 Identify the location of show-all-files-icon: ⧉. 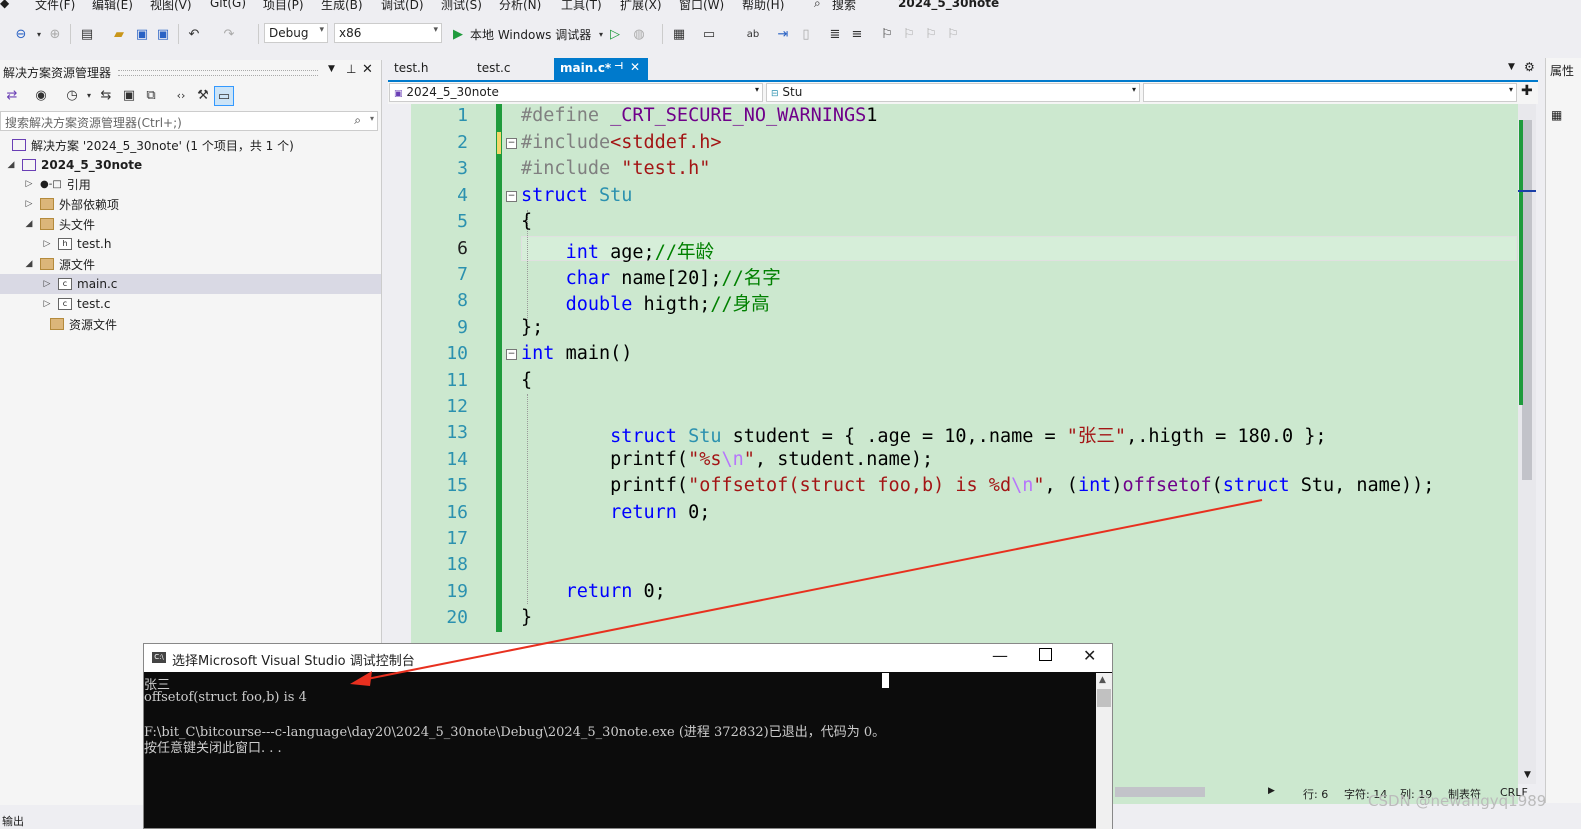
(151, 95).